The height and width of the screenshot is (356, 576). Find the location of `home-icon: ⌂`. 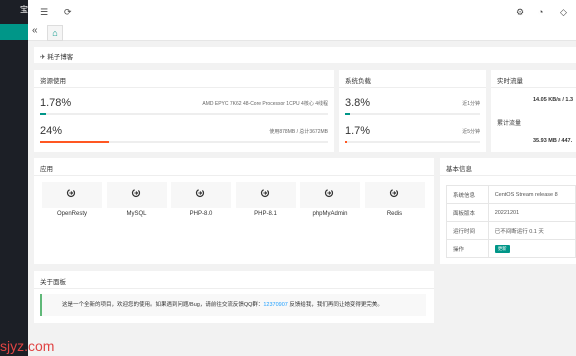

home-icon: ⌂ is located at coordinates (55, 33).